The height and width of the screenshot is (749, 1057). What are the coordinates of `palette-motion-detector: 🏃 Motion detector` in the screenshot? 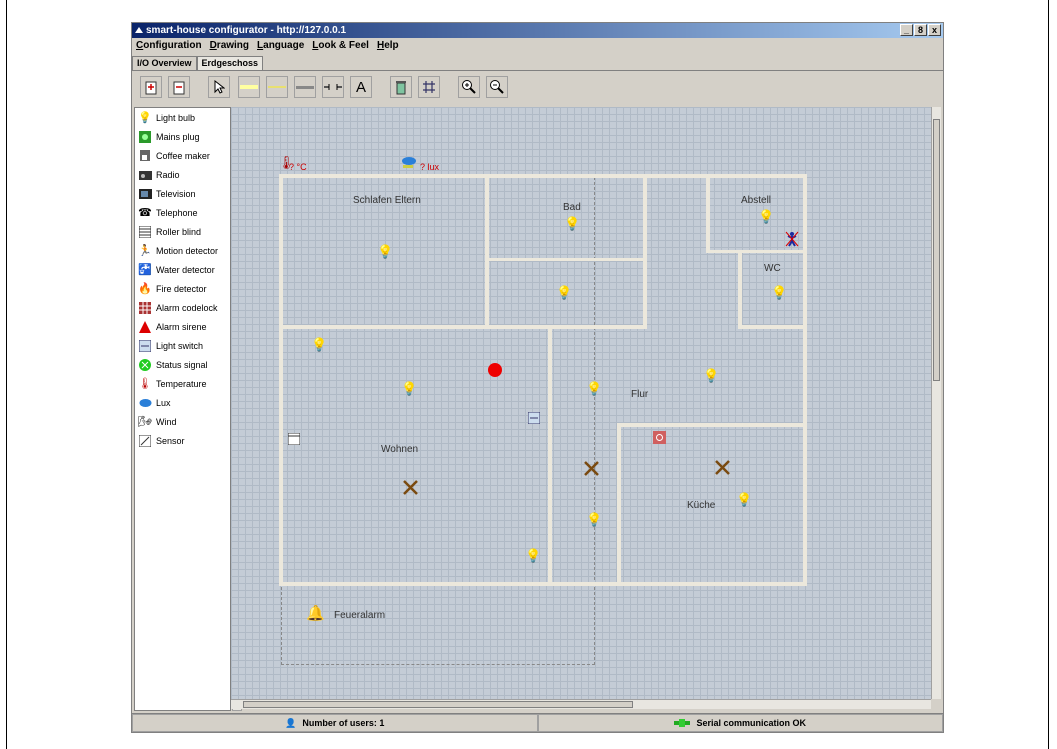 It's located at (182, 250).